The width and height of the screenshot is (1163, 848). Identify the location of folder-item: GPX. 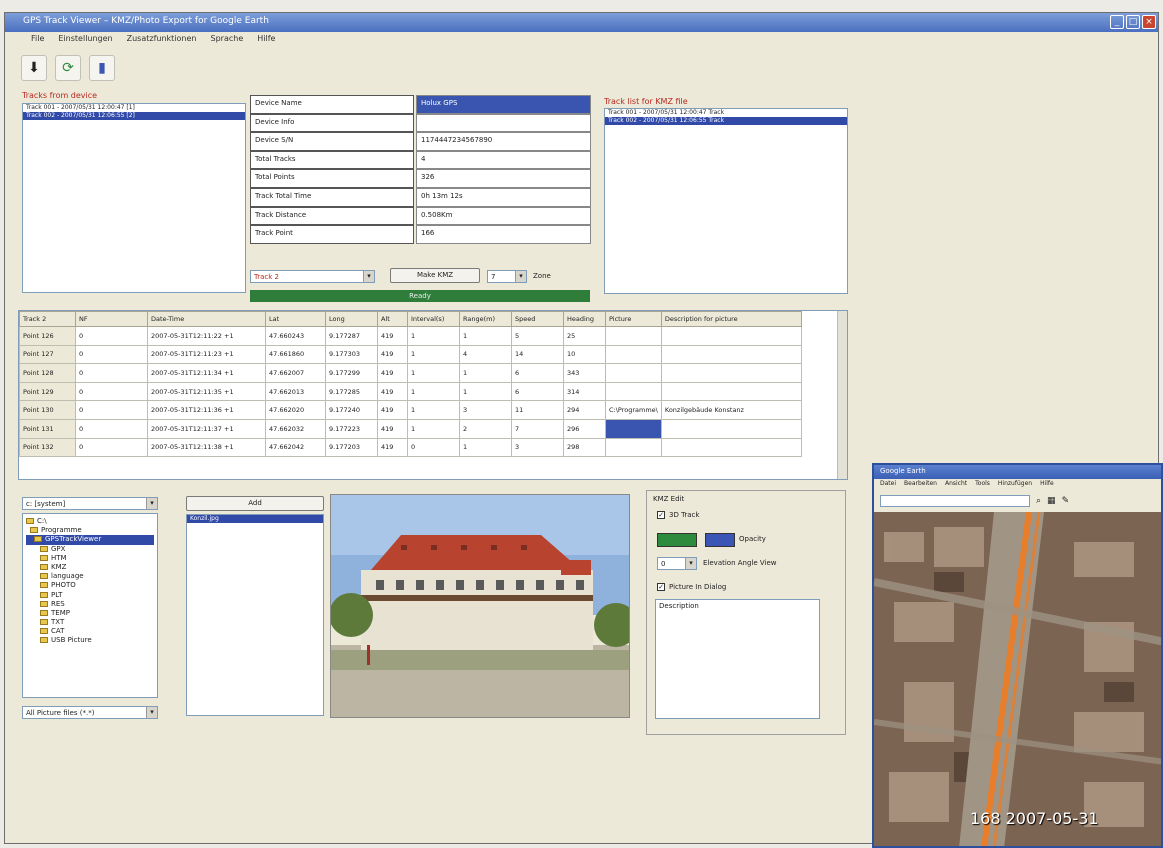
(90, 549).